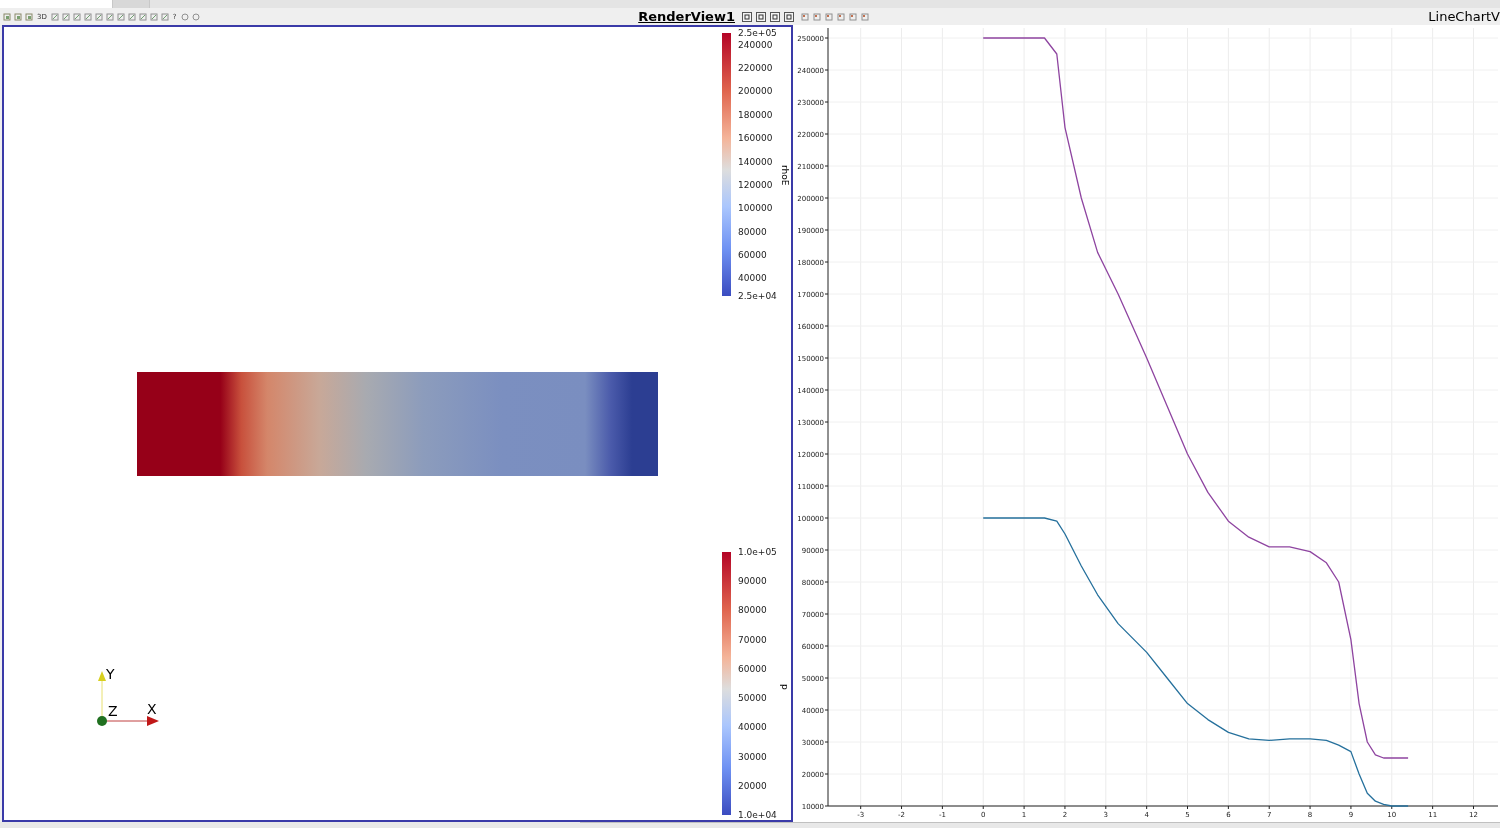  I want to click on legend-title: rhoE, so click(785, 174).